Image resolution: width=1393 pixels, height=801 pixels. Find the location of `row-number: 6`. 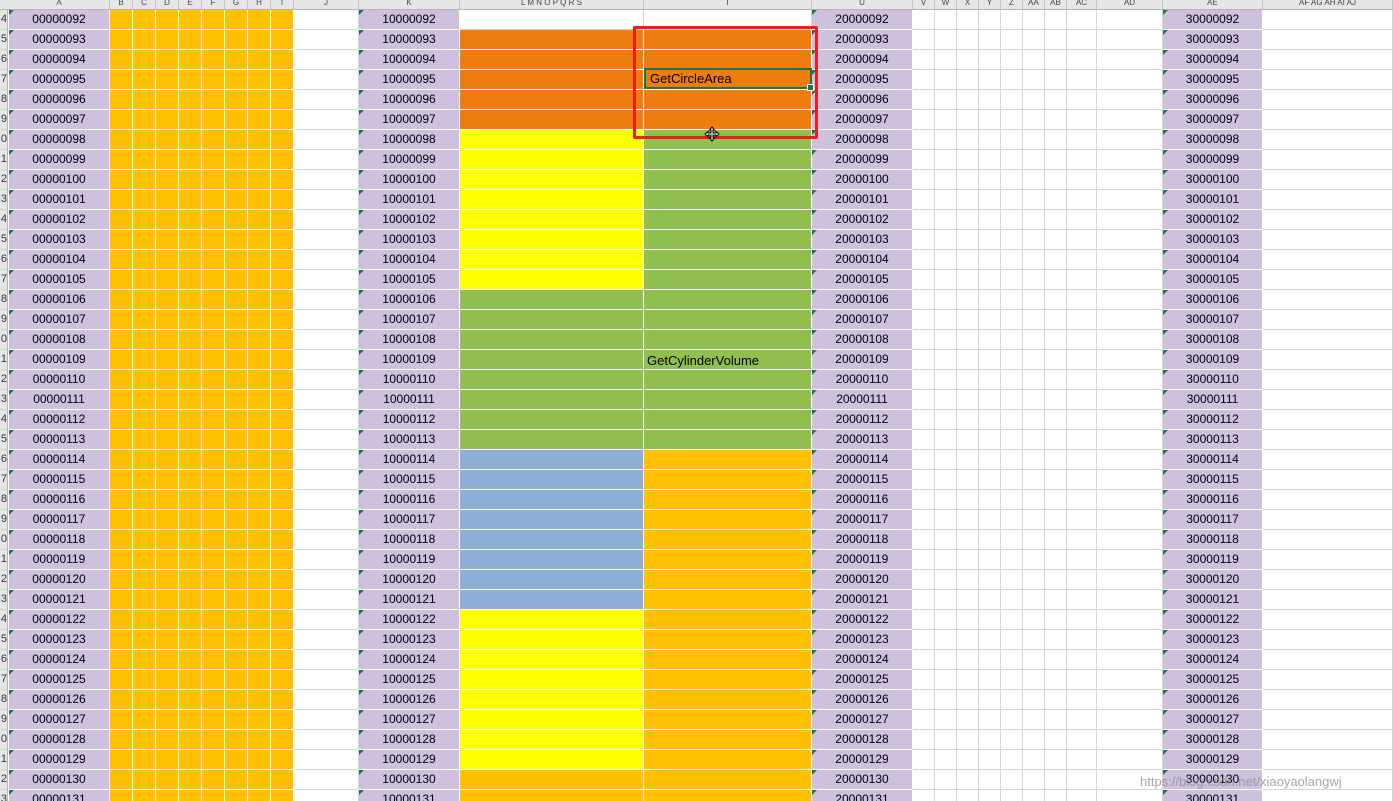

row-number: 6 is located at coordinates (4, 460).